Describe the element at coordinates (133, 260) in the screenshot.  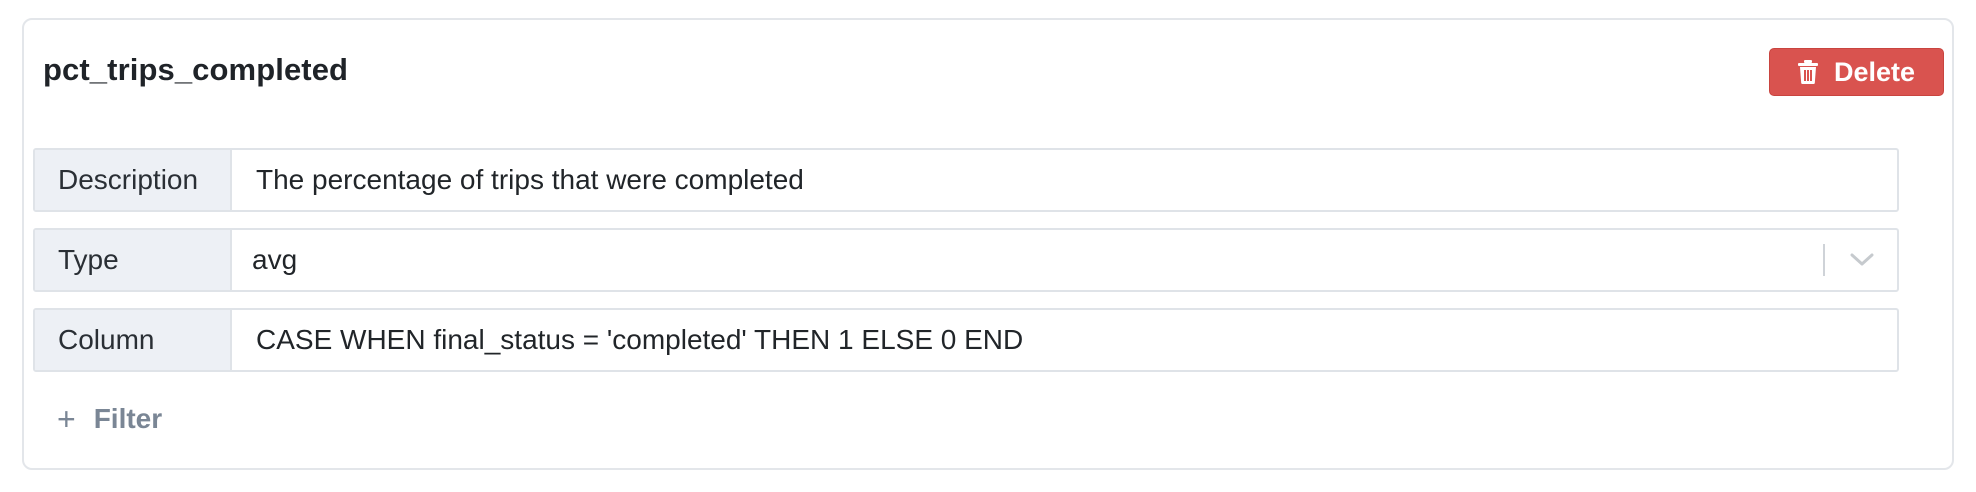
I see `type-label: Type` at that location.